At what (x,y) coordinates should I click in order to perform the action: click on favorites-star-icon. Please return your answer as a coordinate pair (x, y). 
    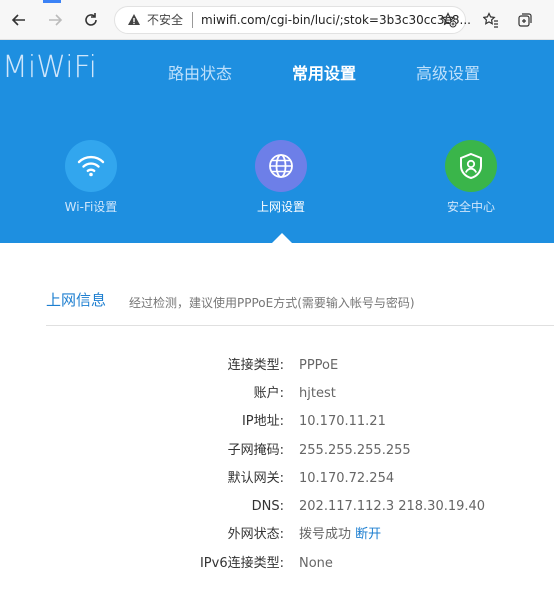
    Looking at the image, I should click on (490, 20).